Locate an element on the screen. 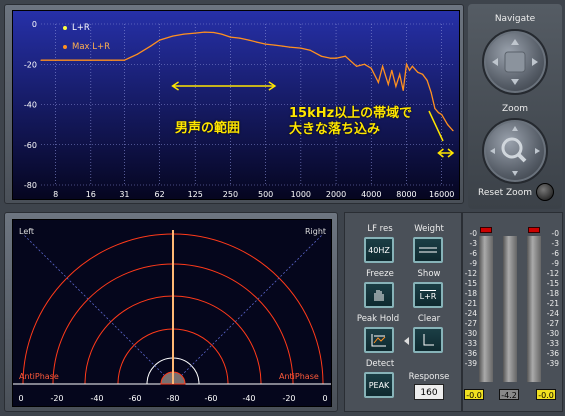  detect-button: PEAK is located at coordinates (379, 385).